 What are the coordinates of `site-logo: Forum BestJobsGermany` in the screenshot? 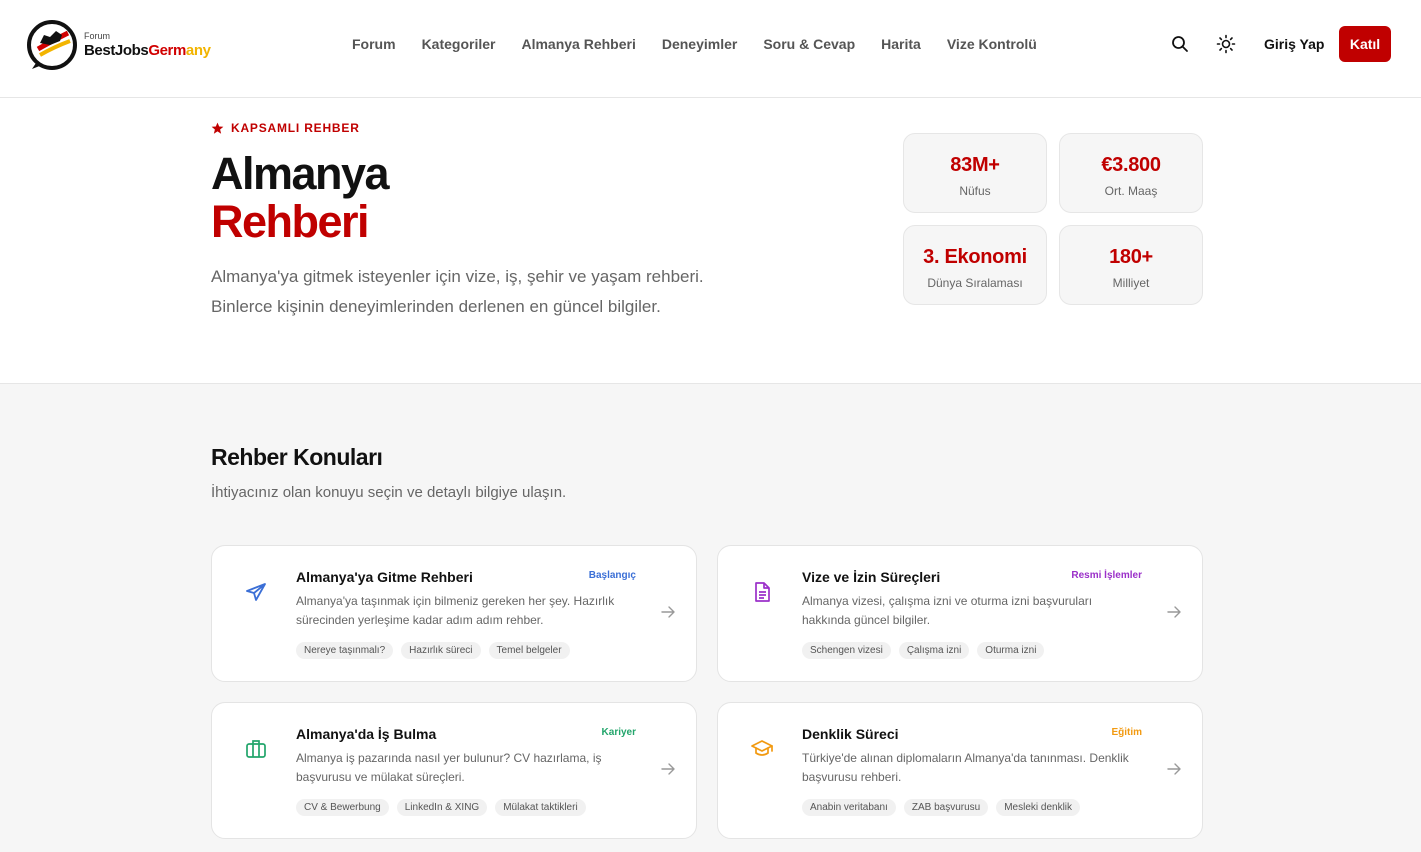 It's located at (121, 45).